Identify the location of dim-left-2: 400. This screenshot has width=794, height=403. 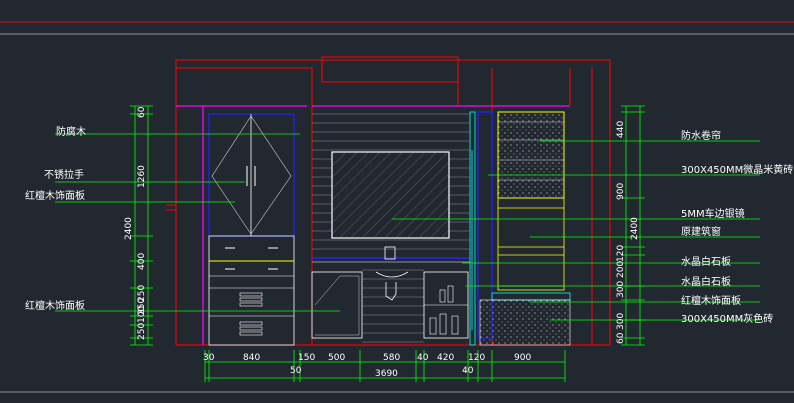
(142, 261).